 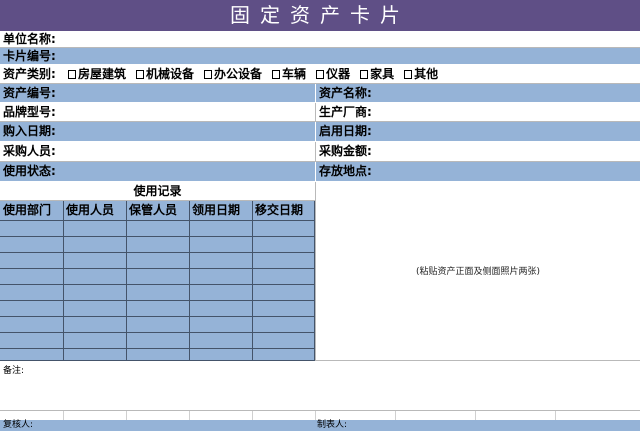 What do you see at coordinates (29, 39) in the screenshot?
I see `unit-name-label: 单位名称:` at bounding box center [29, 39].